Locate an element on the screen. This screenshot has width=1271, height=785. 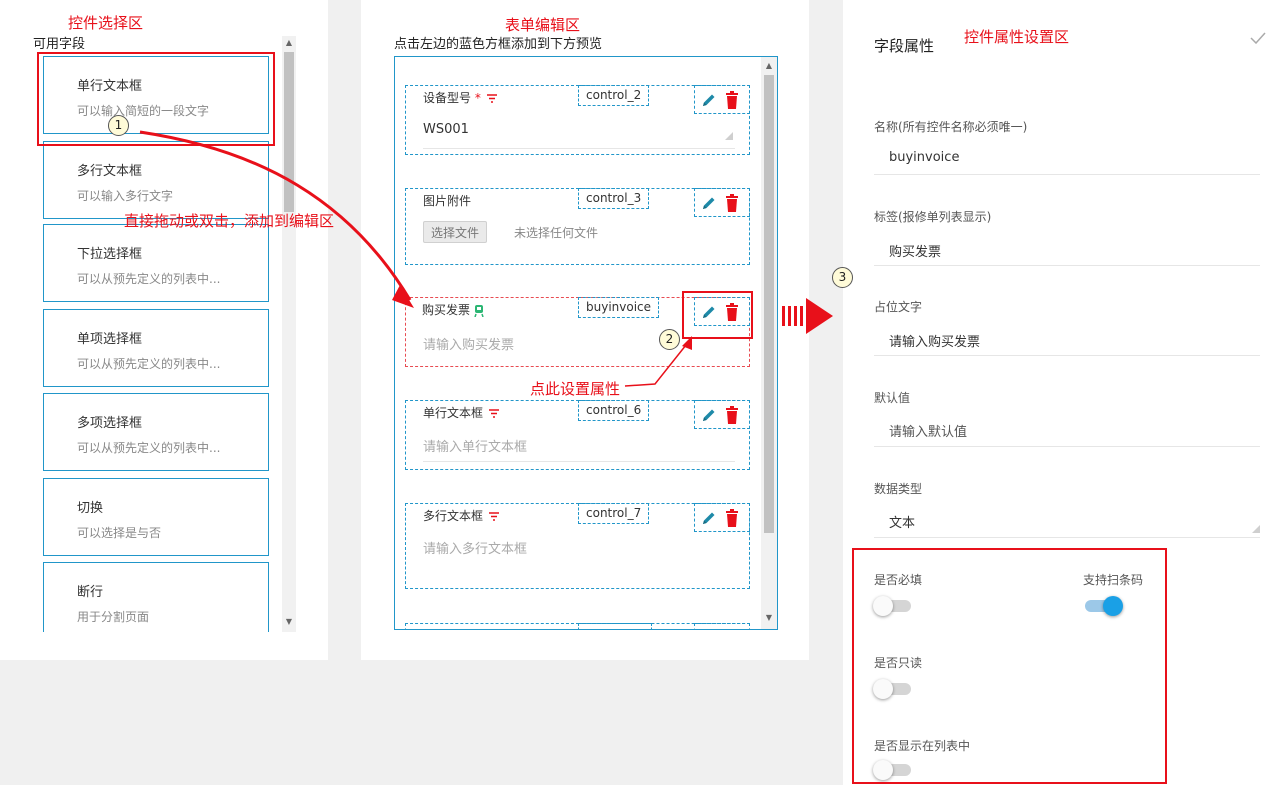
select-grip-icon is located at coordinates (1256, 529).